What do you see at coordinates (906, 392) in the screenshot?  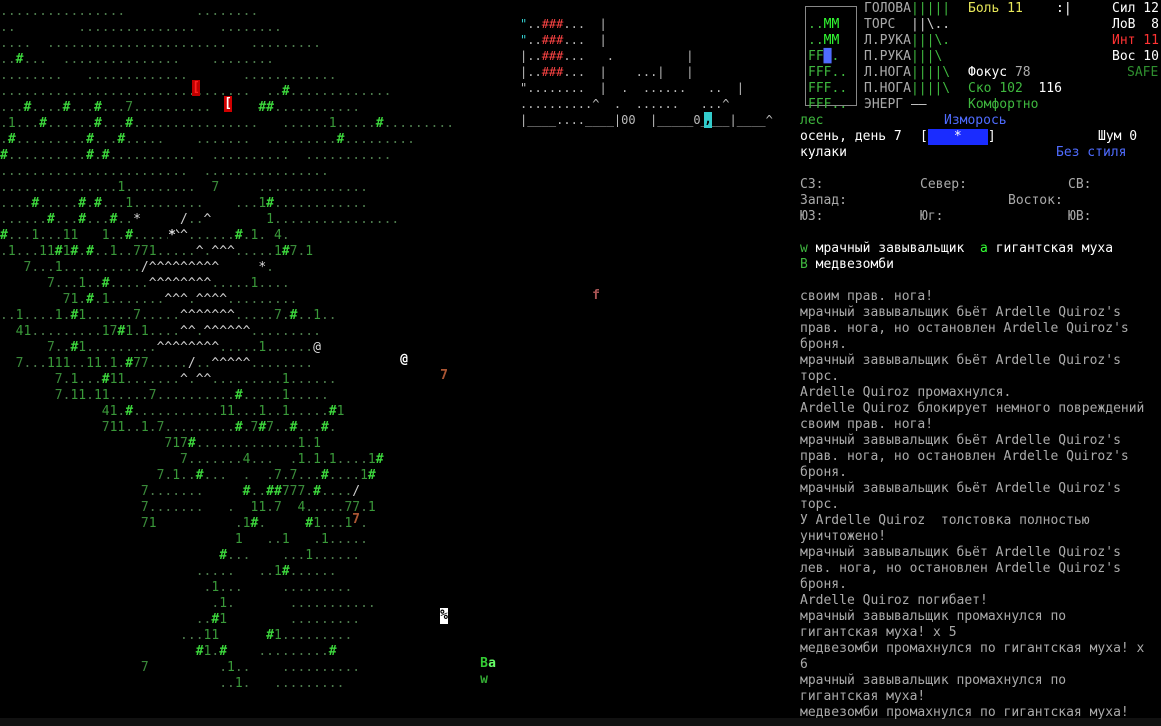 I see `log-line: Ardelle Quiroz промахнулся.` at bounding box center [906, 392].